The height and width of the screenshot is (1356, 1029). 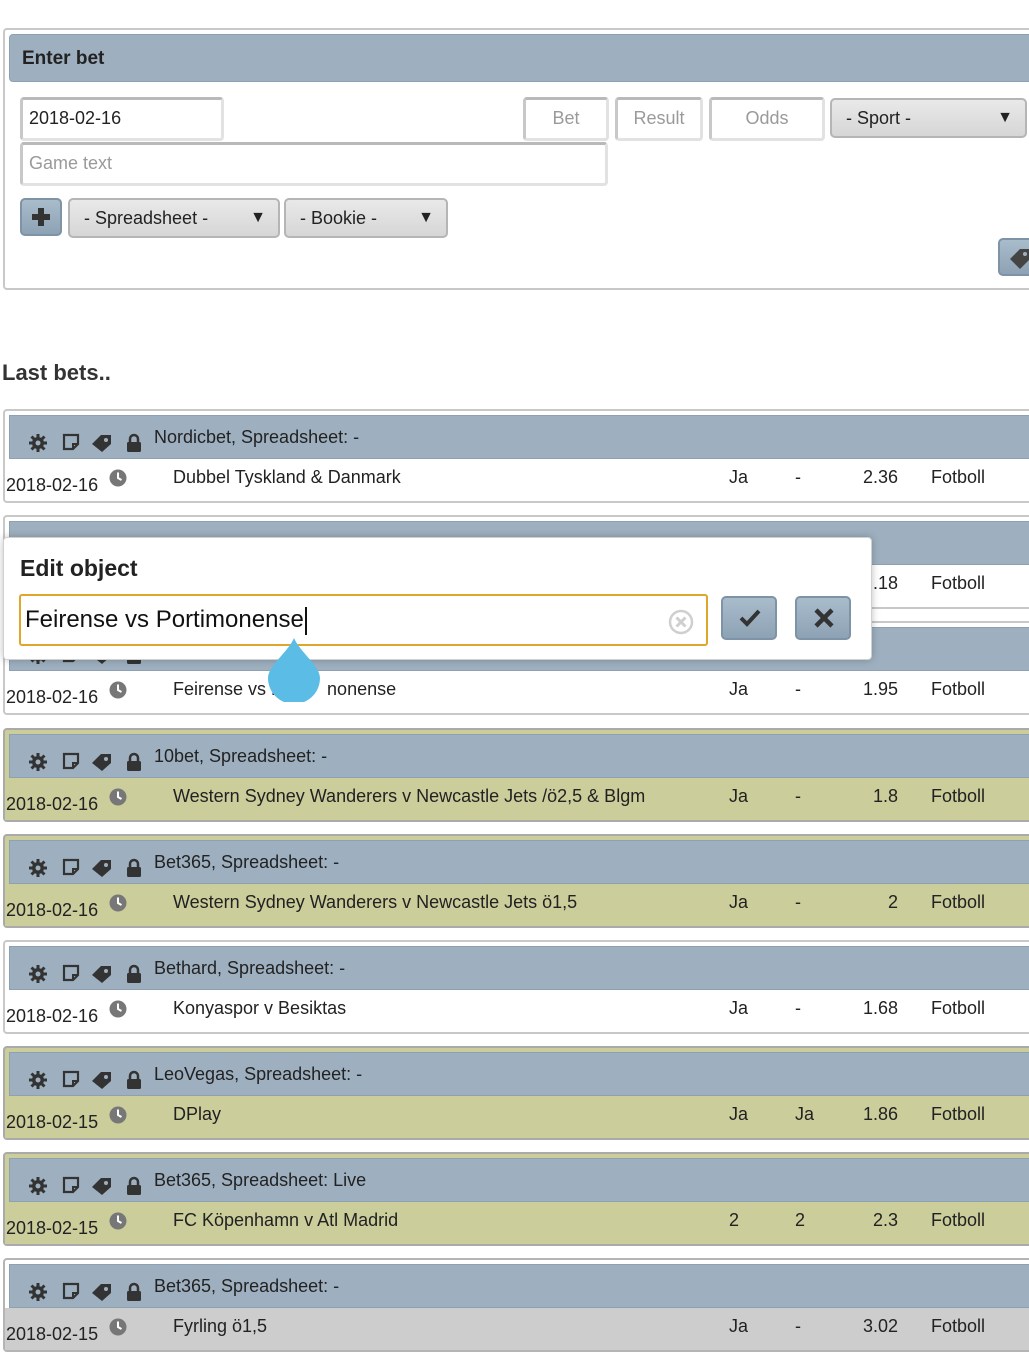 What do you see at coordinates (314, 164) in the screenshot?
I see `game-text-input: Game text` at bounding box center [314, 164].